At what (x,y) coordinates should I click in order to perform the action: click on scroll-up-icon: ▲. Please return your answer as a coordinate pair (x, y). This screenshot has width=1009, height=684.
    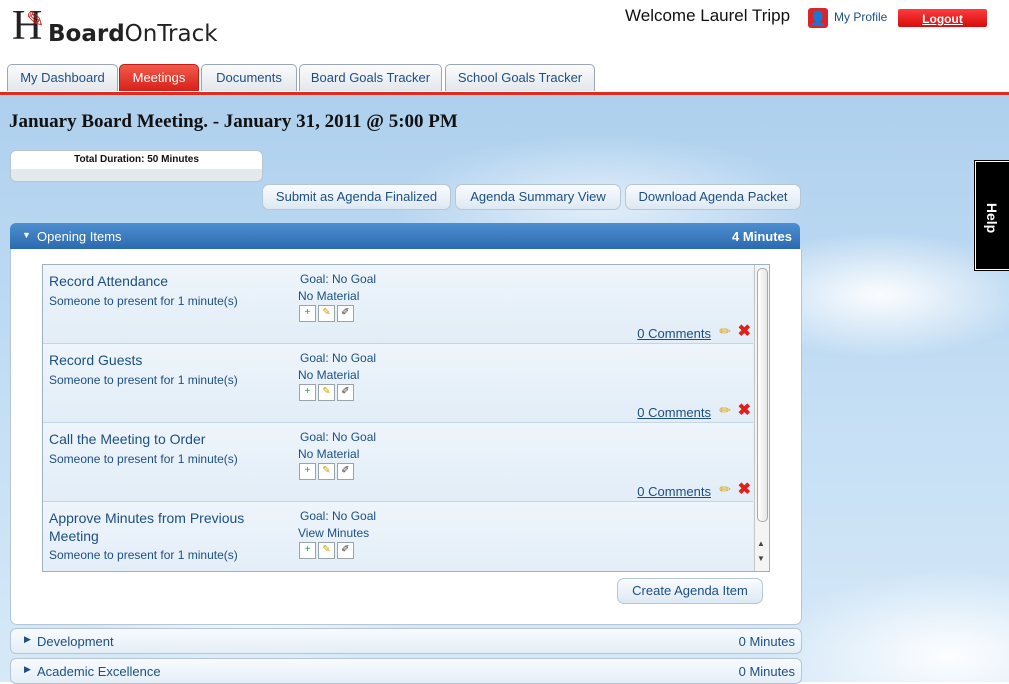
    Looking at the image, I should click on (761, 543).